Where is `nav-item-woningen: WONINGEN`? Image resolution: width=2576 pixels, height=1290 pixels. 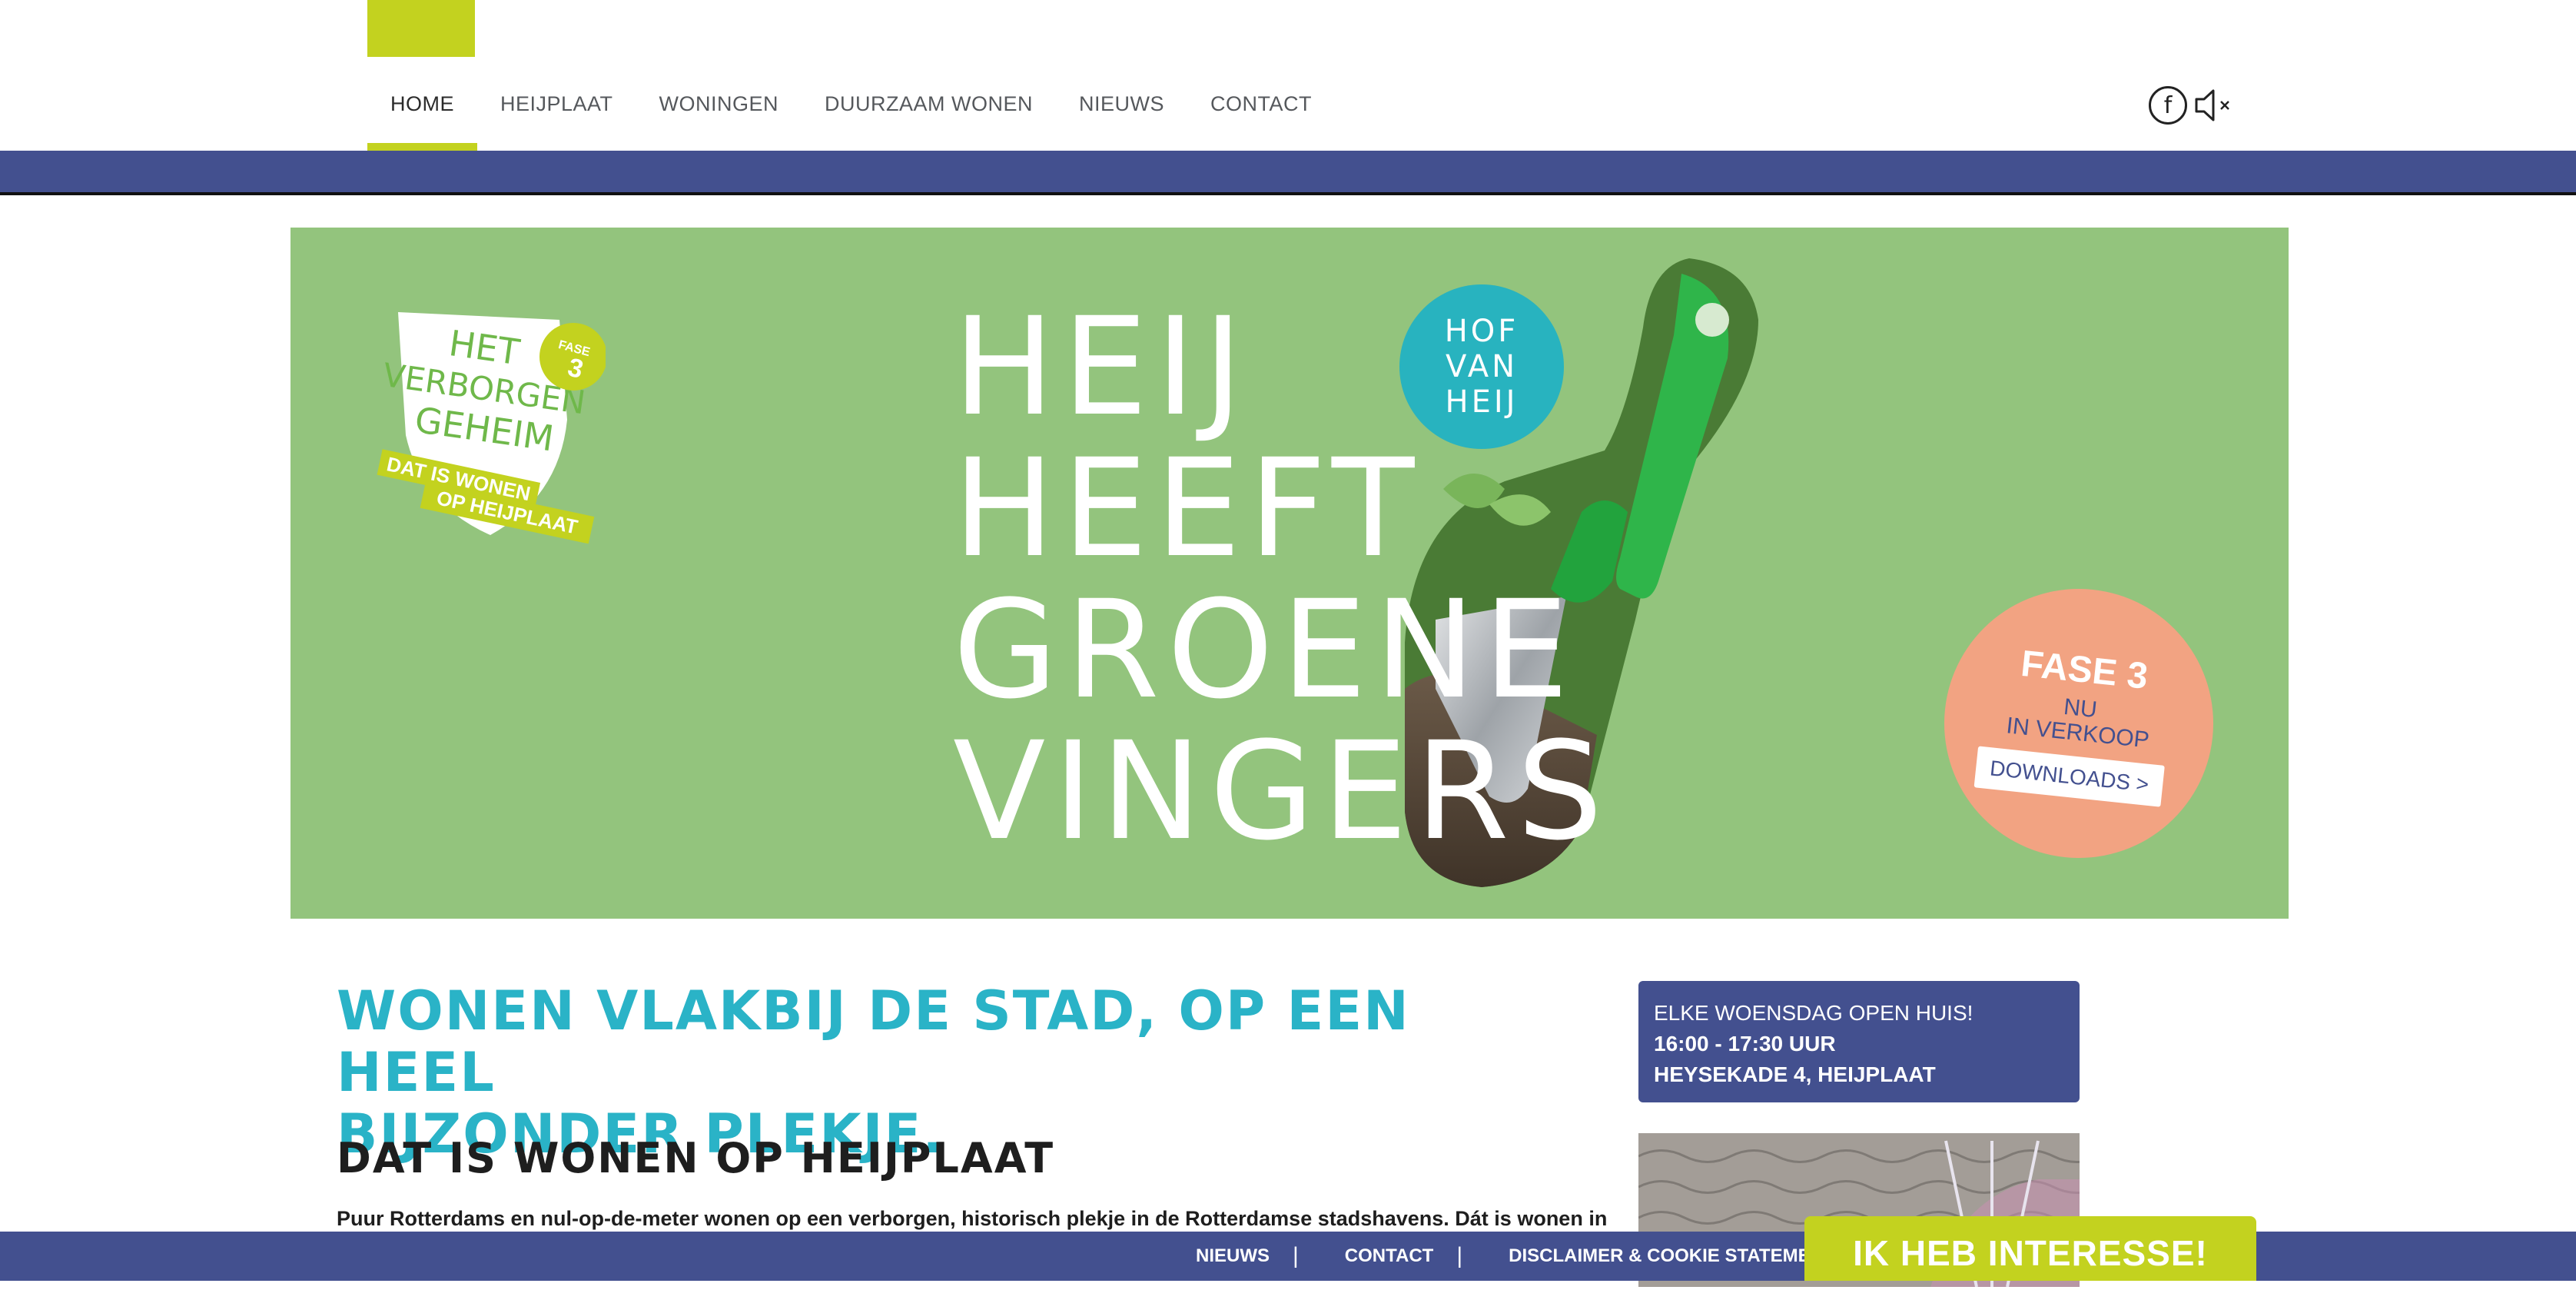 nav-item-woningen: WONINGEN is located at coordinates (719, 114).